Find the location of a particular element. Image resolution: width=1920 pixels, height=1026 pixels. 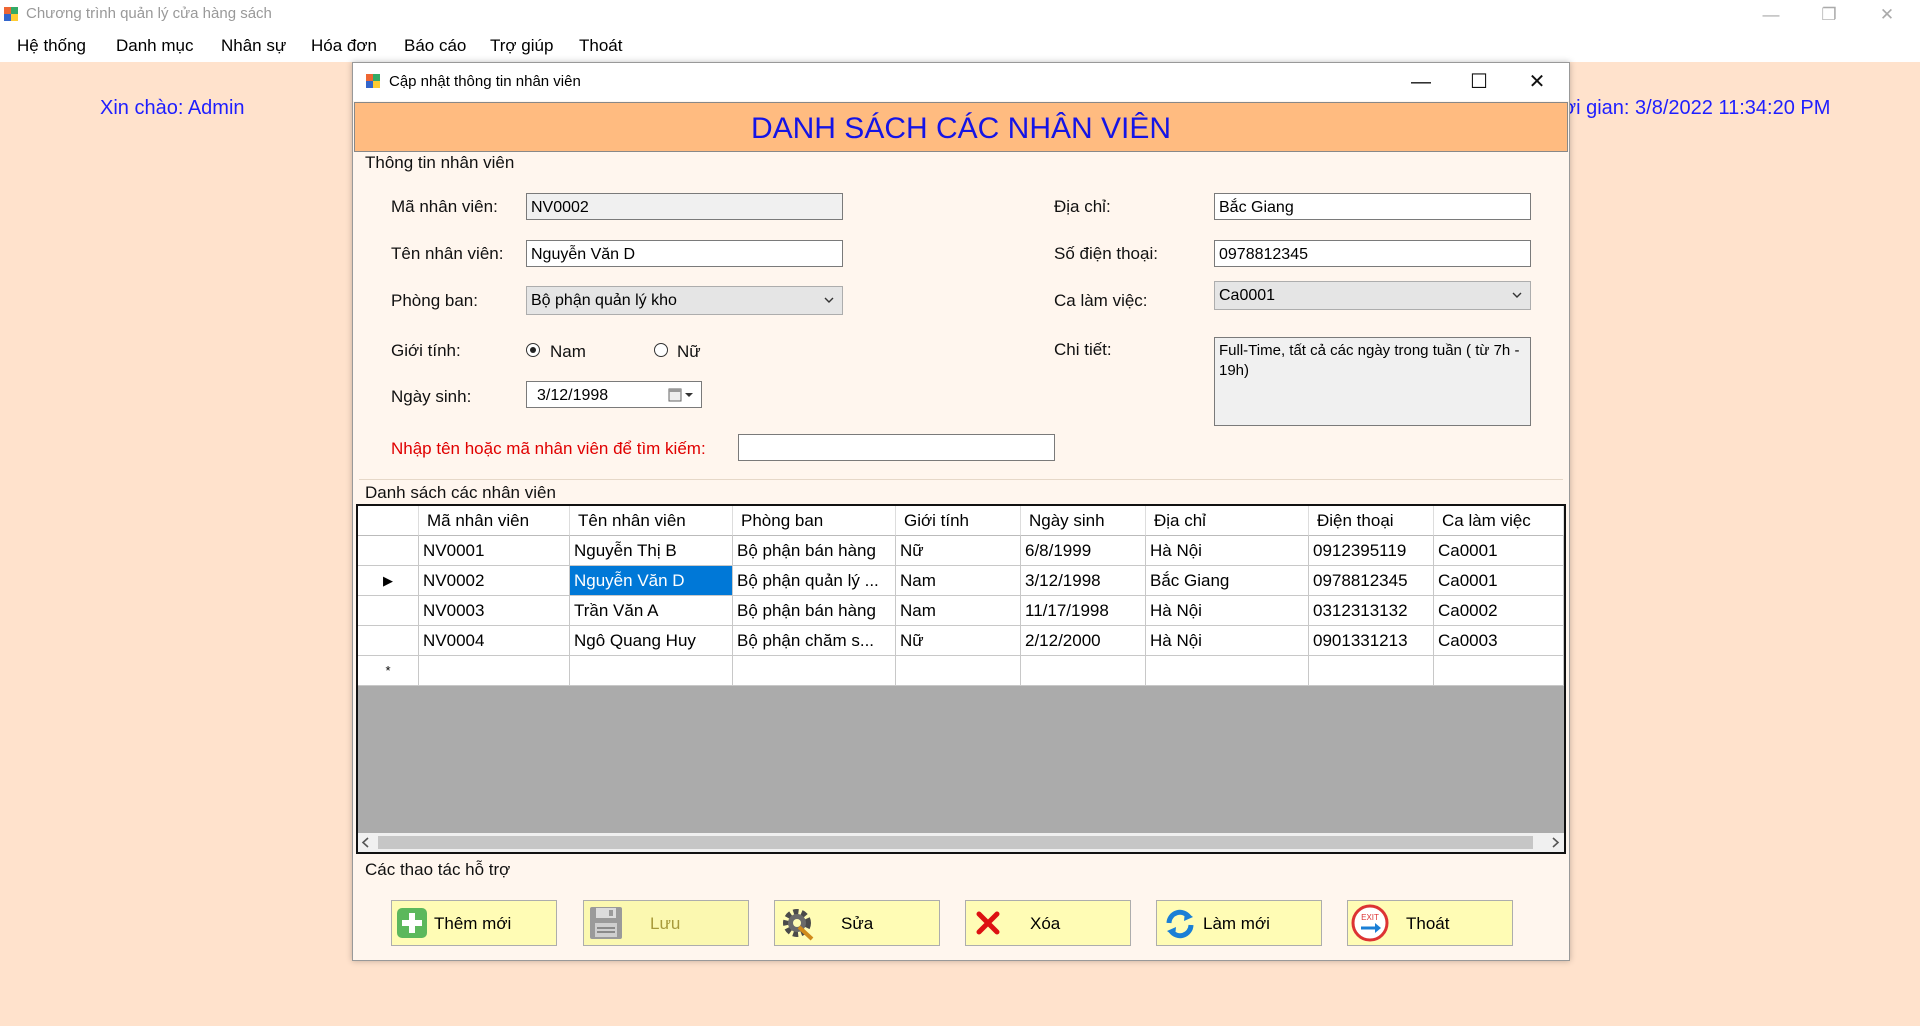

ca-lam-viec-select: Ca0001 is located at coordinates (1372, 295).